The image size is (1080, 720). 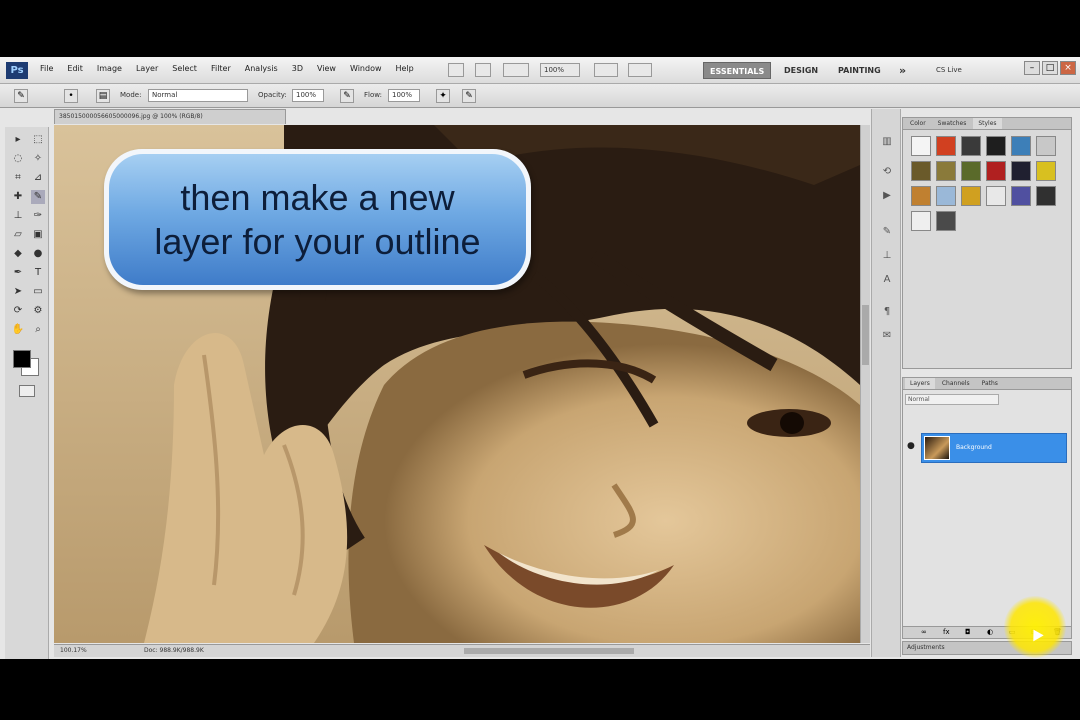 I want to click on vertical-scrollbar, so click(x=865, y=384).